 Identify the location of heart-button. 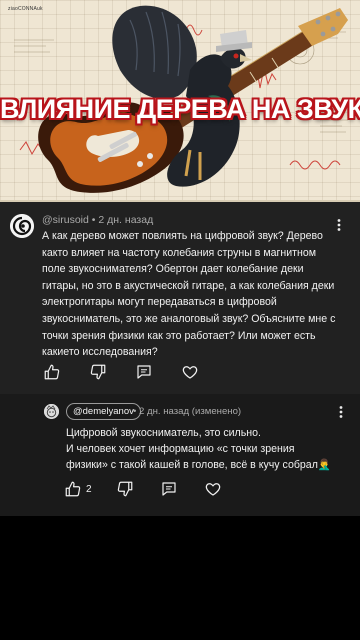
(190, 372).